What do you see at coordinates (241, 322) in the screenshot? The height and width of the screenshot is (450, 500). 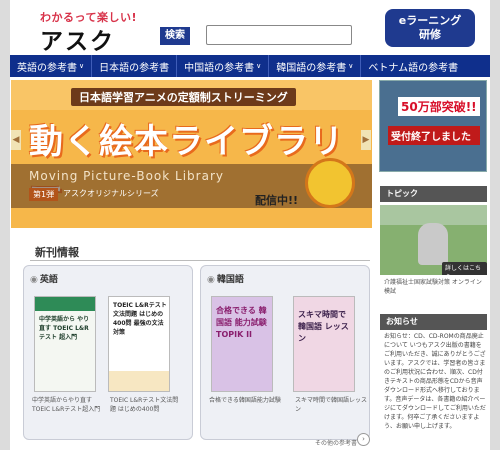 I see `book-cover-text: 合格できる 韓国語 能力試験 TOPIK II` at bounding box center [241, 322].